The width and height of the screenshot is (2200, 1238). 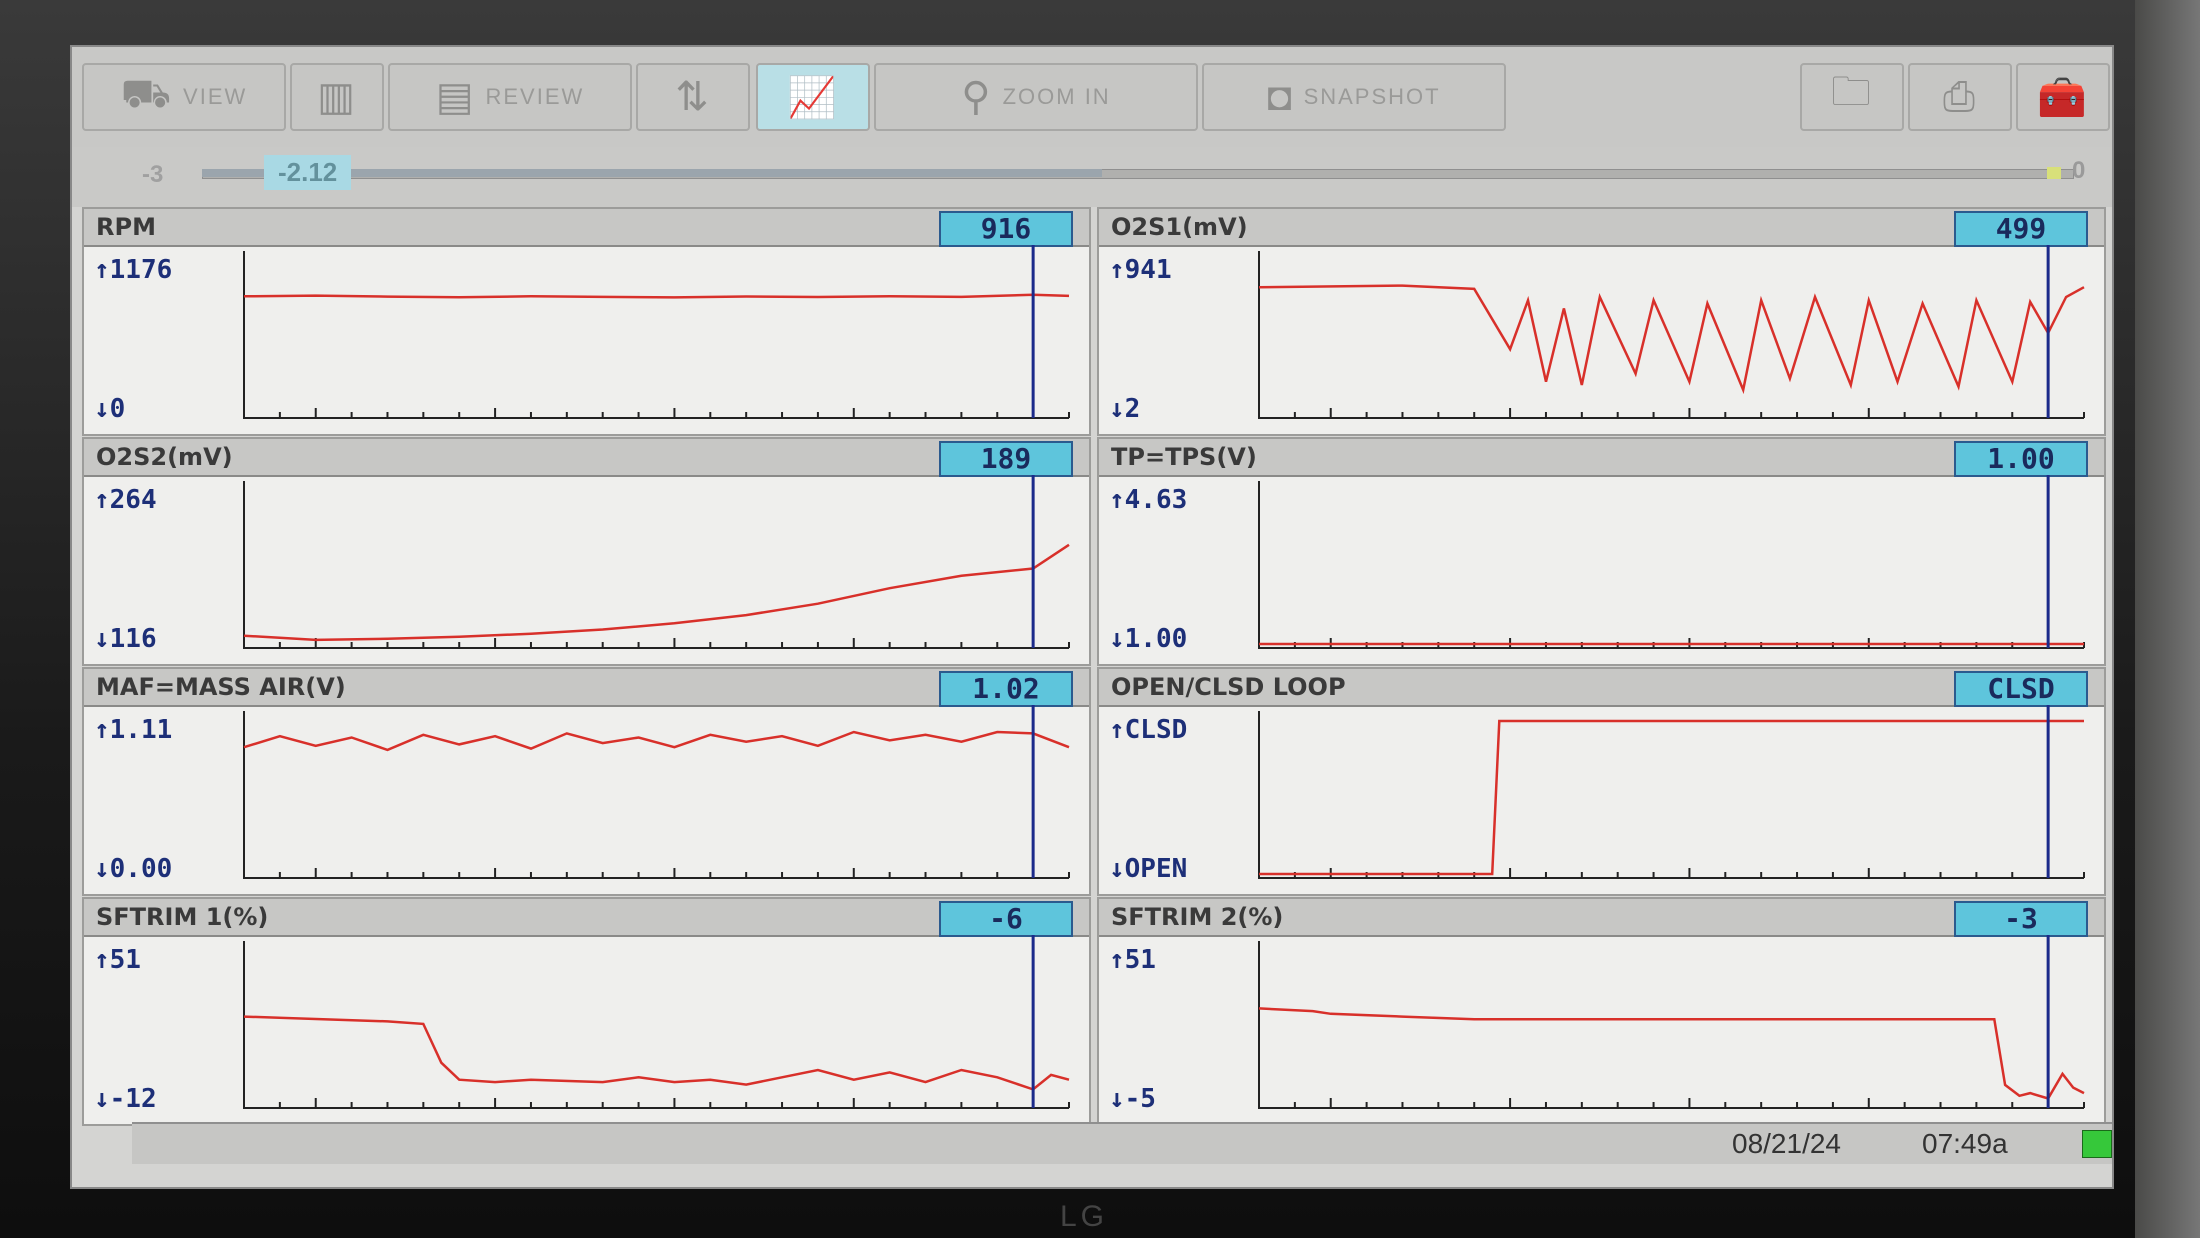 I want to click on status-bar: 08/21/24 07:49a, so click(x=1122, y=1143).